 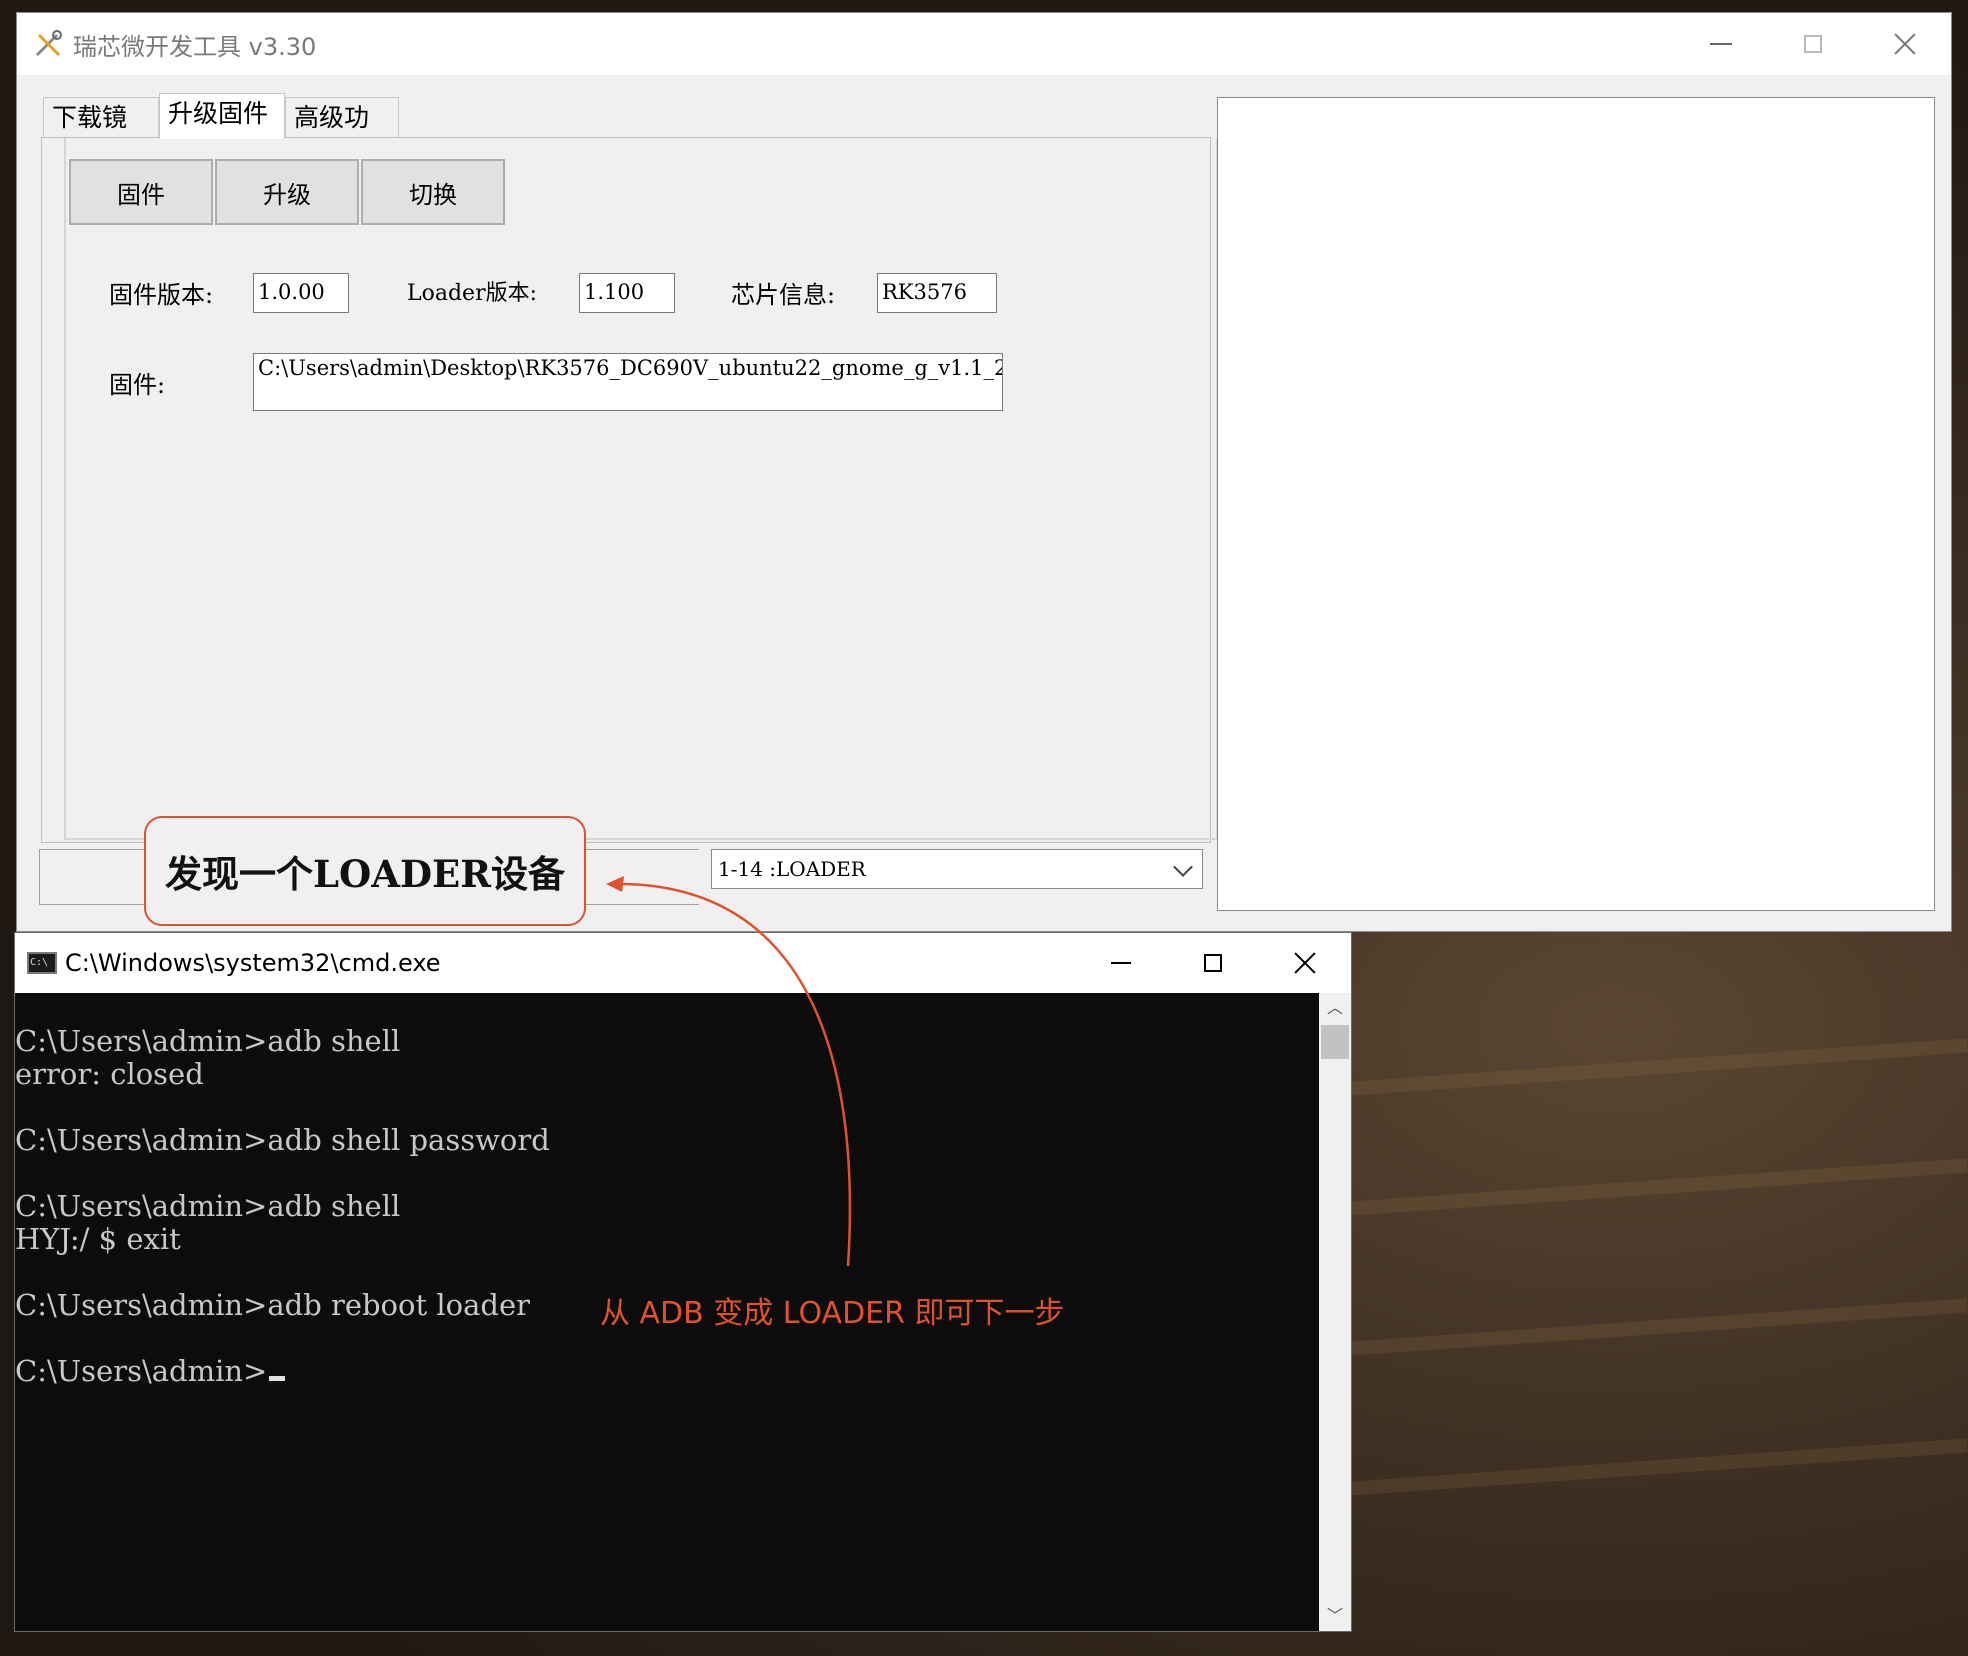 I want to click on tab-upgrade-firmware: 升级固件, so click(x=222, y=116).